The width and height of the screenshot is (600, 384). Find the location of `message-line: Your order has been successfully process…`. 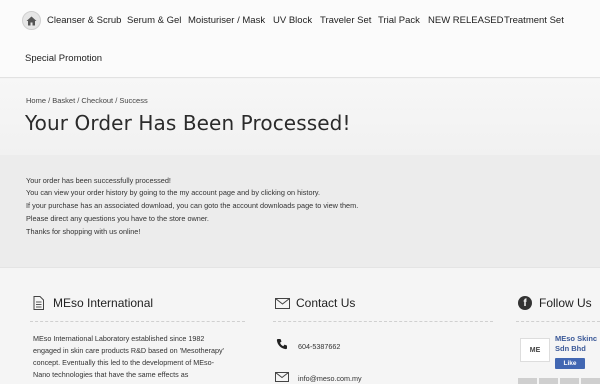

message-line: Your order has been successfully process… is located at coordinates (98, 180).